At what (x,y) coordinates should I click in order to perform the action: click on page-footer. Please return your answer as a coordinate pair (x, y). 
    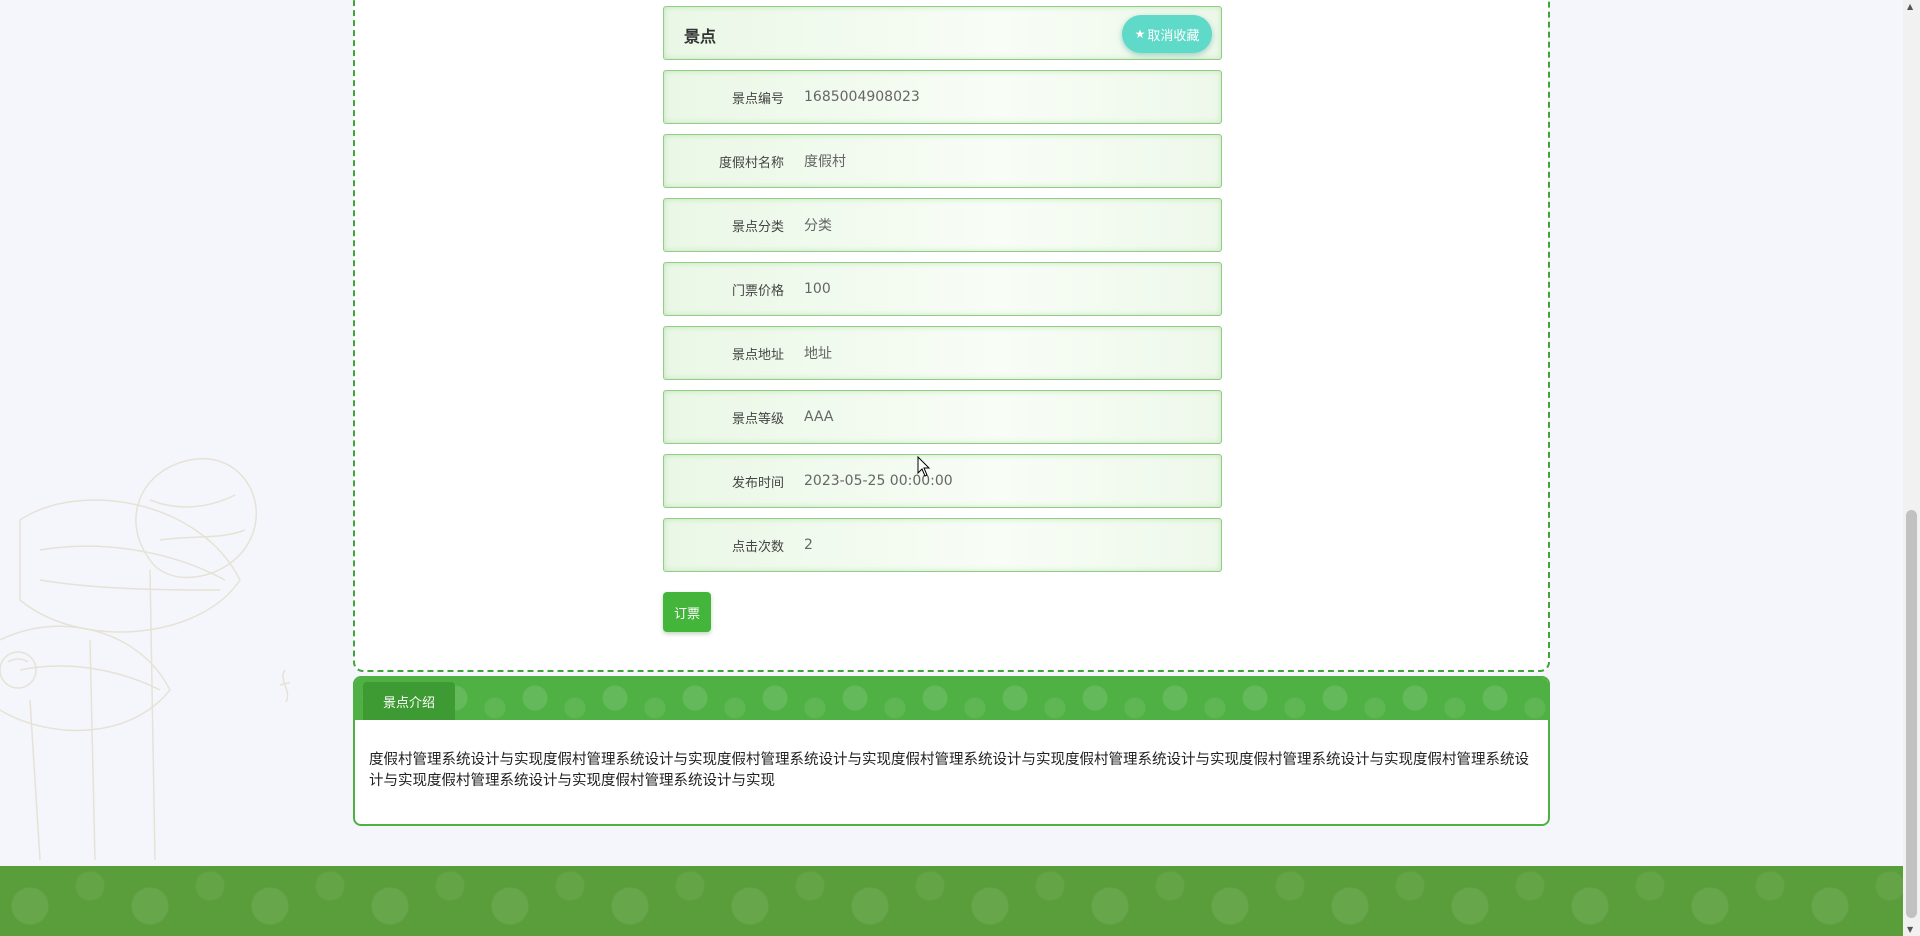
    Looking at the image, I should click on (951, 901).